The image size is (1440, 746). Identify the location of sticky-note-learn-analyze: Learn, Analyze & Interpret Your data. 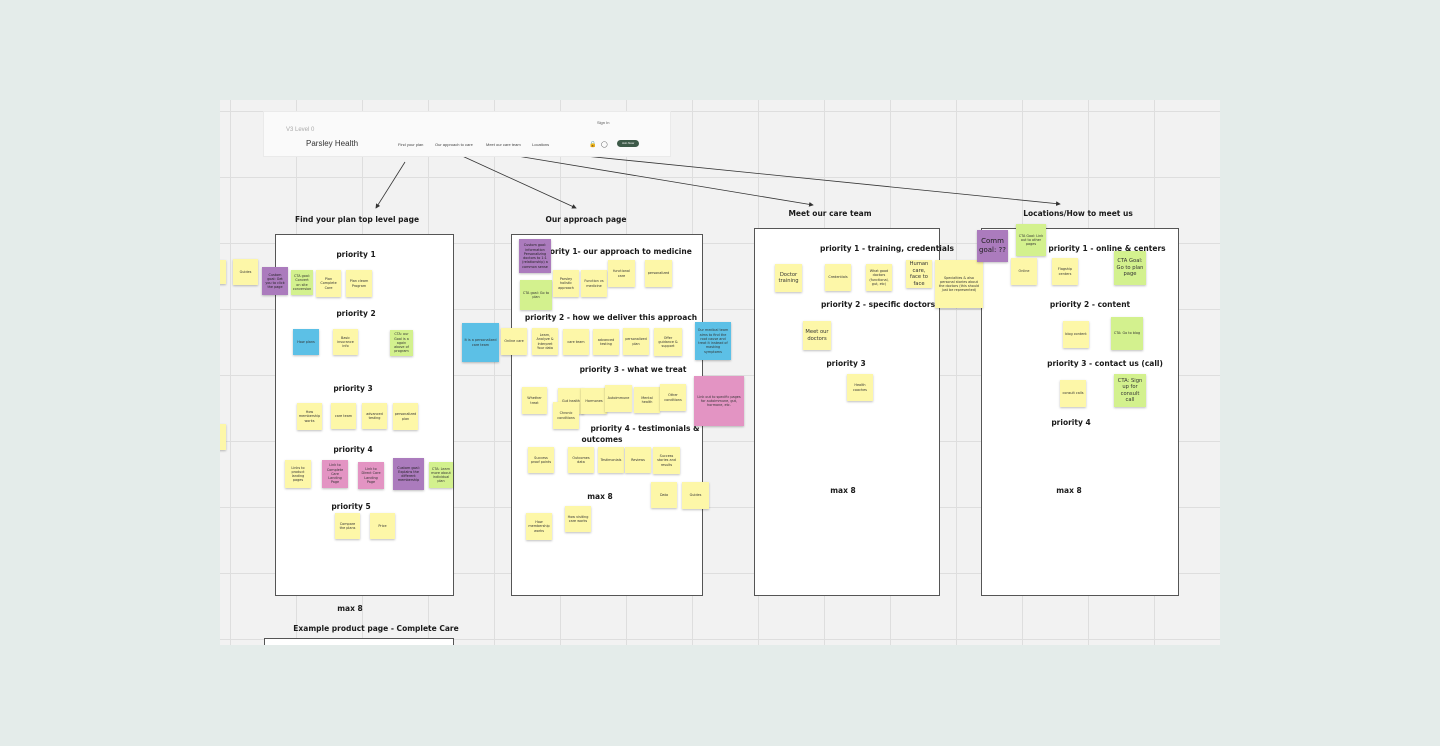
(545, 341).